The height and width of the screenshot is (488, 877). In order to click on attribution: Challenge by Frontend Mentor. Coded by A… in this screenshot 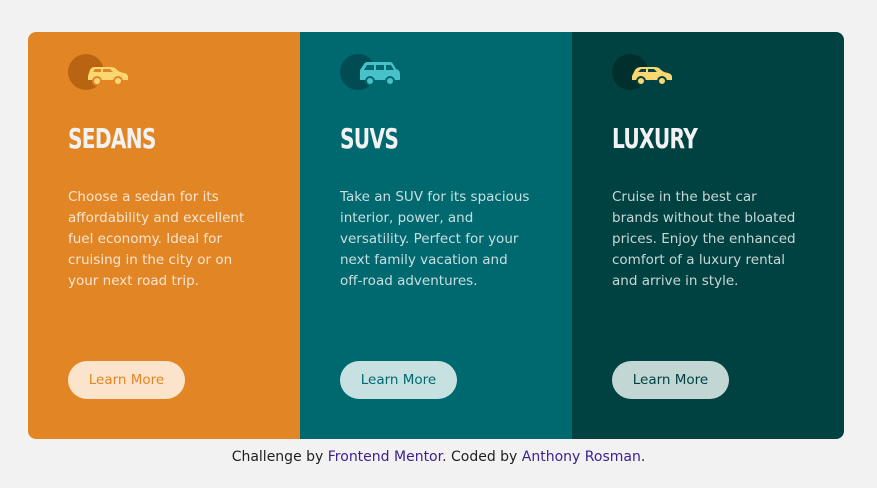, I will do `click(438, 457)`.